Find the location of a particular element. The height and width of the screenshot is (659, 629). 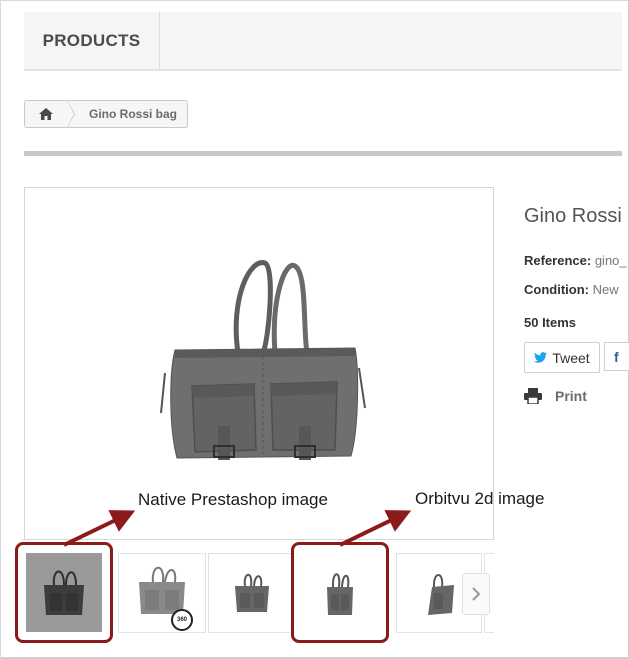

print-button: Print is located at coordinates (555, 396).